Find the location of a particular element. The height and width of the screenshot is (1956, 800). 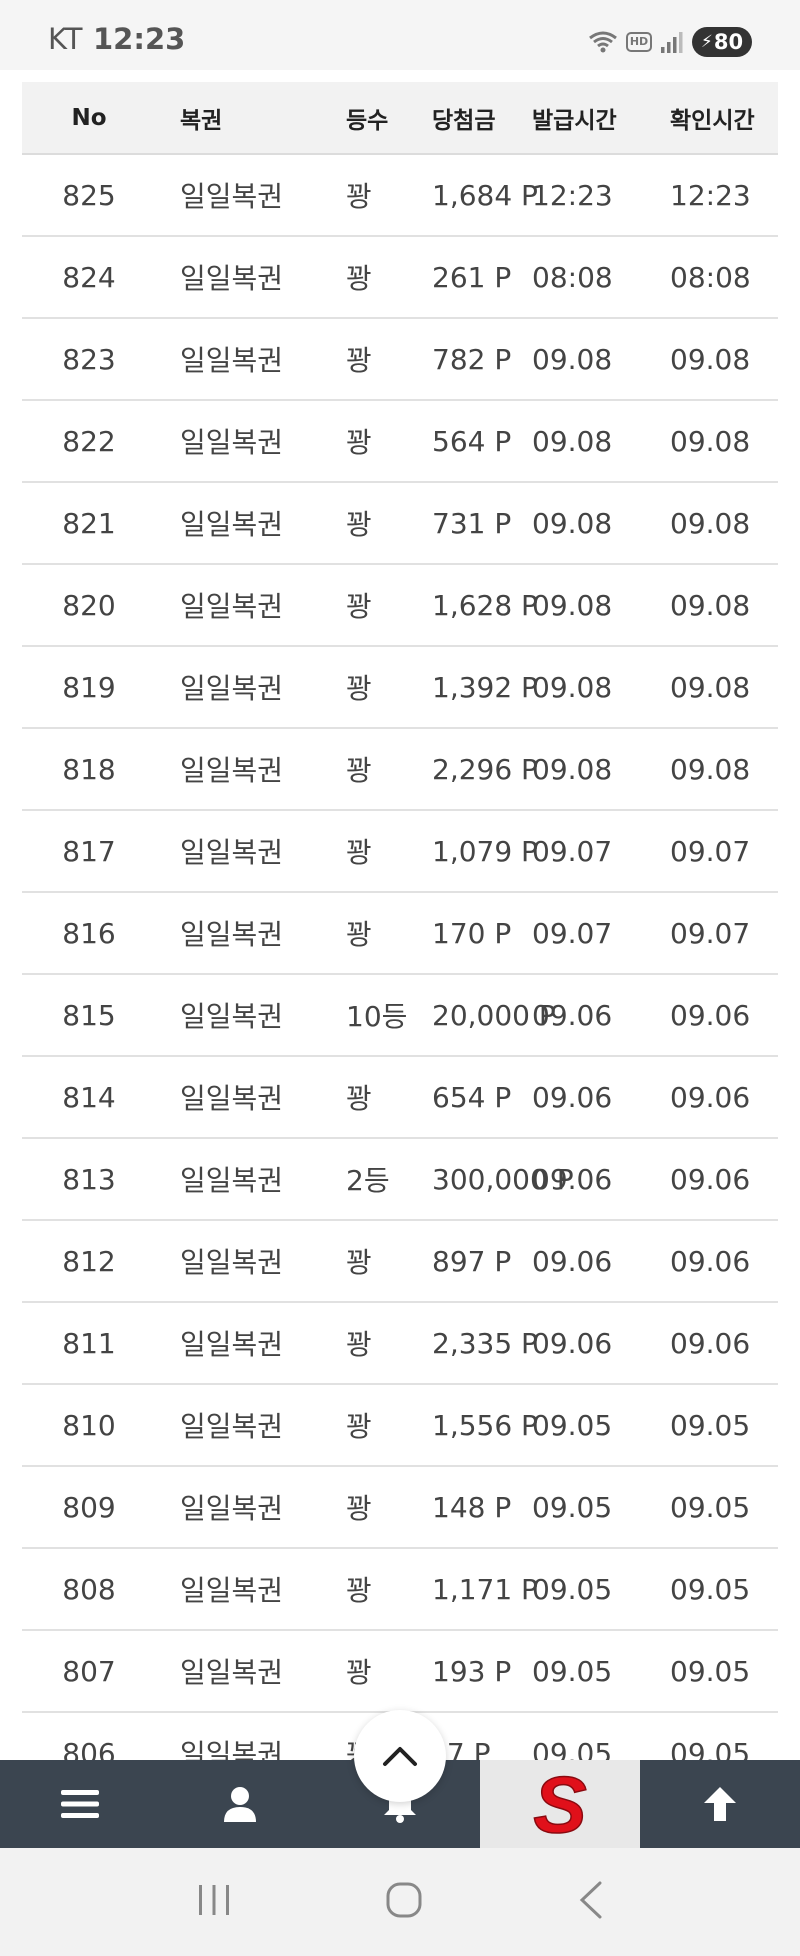

cell-no: 811 is located at coordinates (89, 1343).